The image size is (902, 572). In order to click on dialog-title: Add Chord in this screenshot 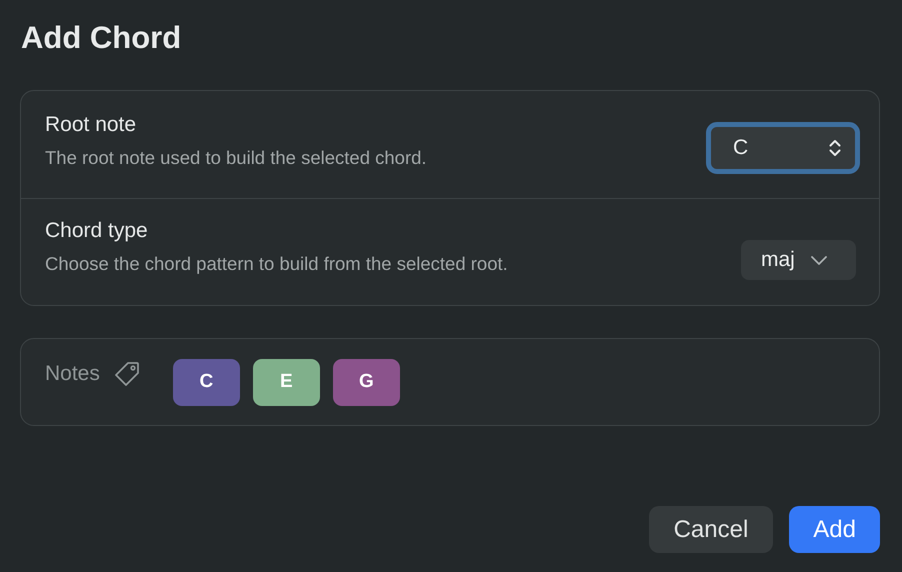, I will do `click(101, 38)`.